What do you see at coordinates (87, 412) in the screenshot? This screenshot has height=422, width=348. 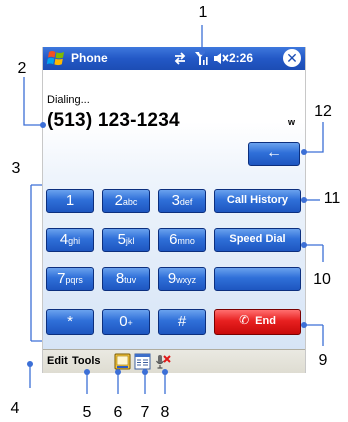 I see `callout-5: 5` at bounding box center [87, 412].